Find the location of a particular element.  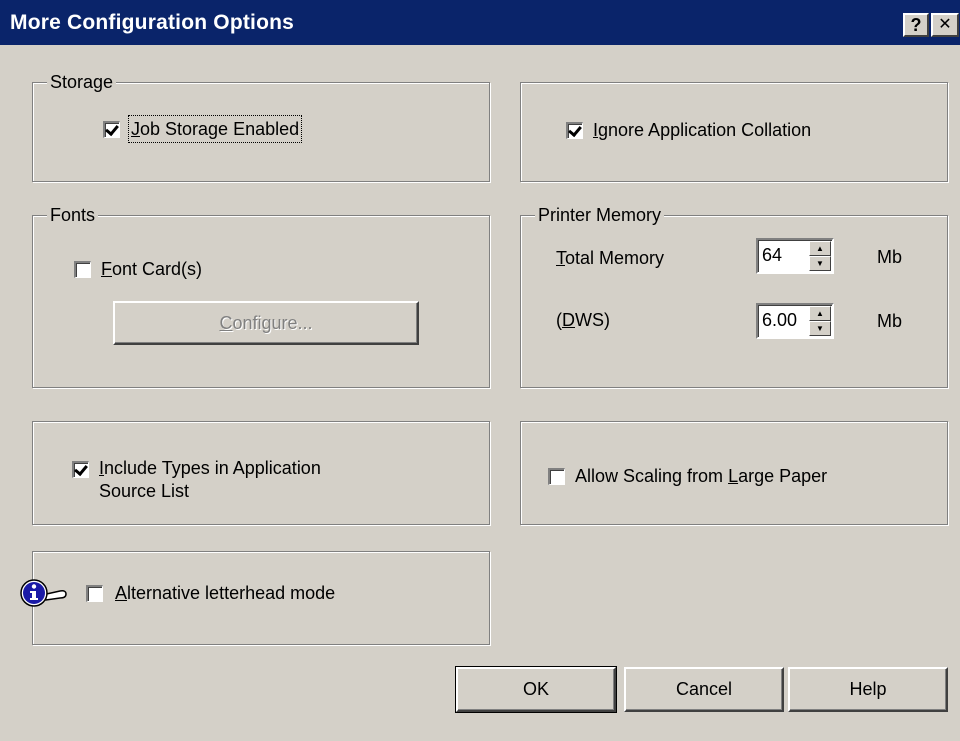

ok-label: OK is located at coordinates (535, 689).